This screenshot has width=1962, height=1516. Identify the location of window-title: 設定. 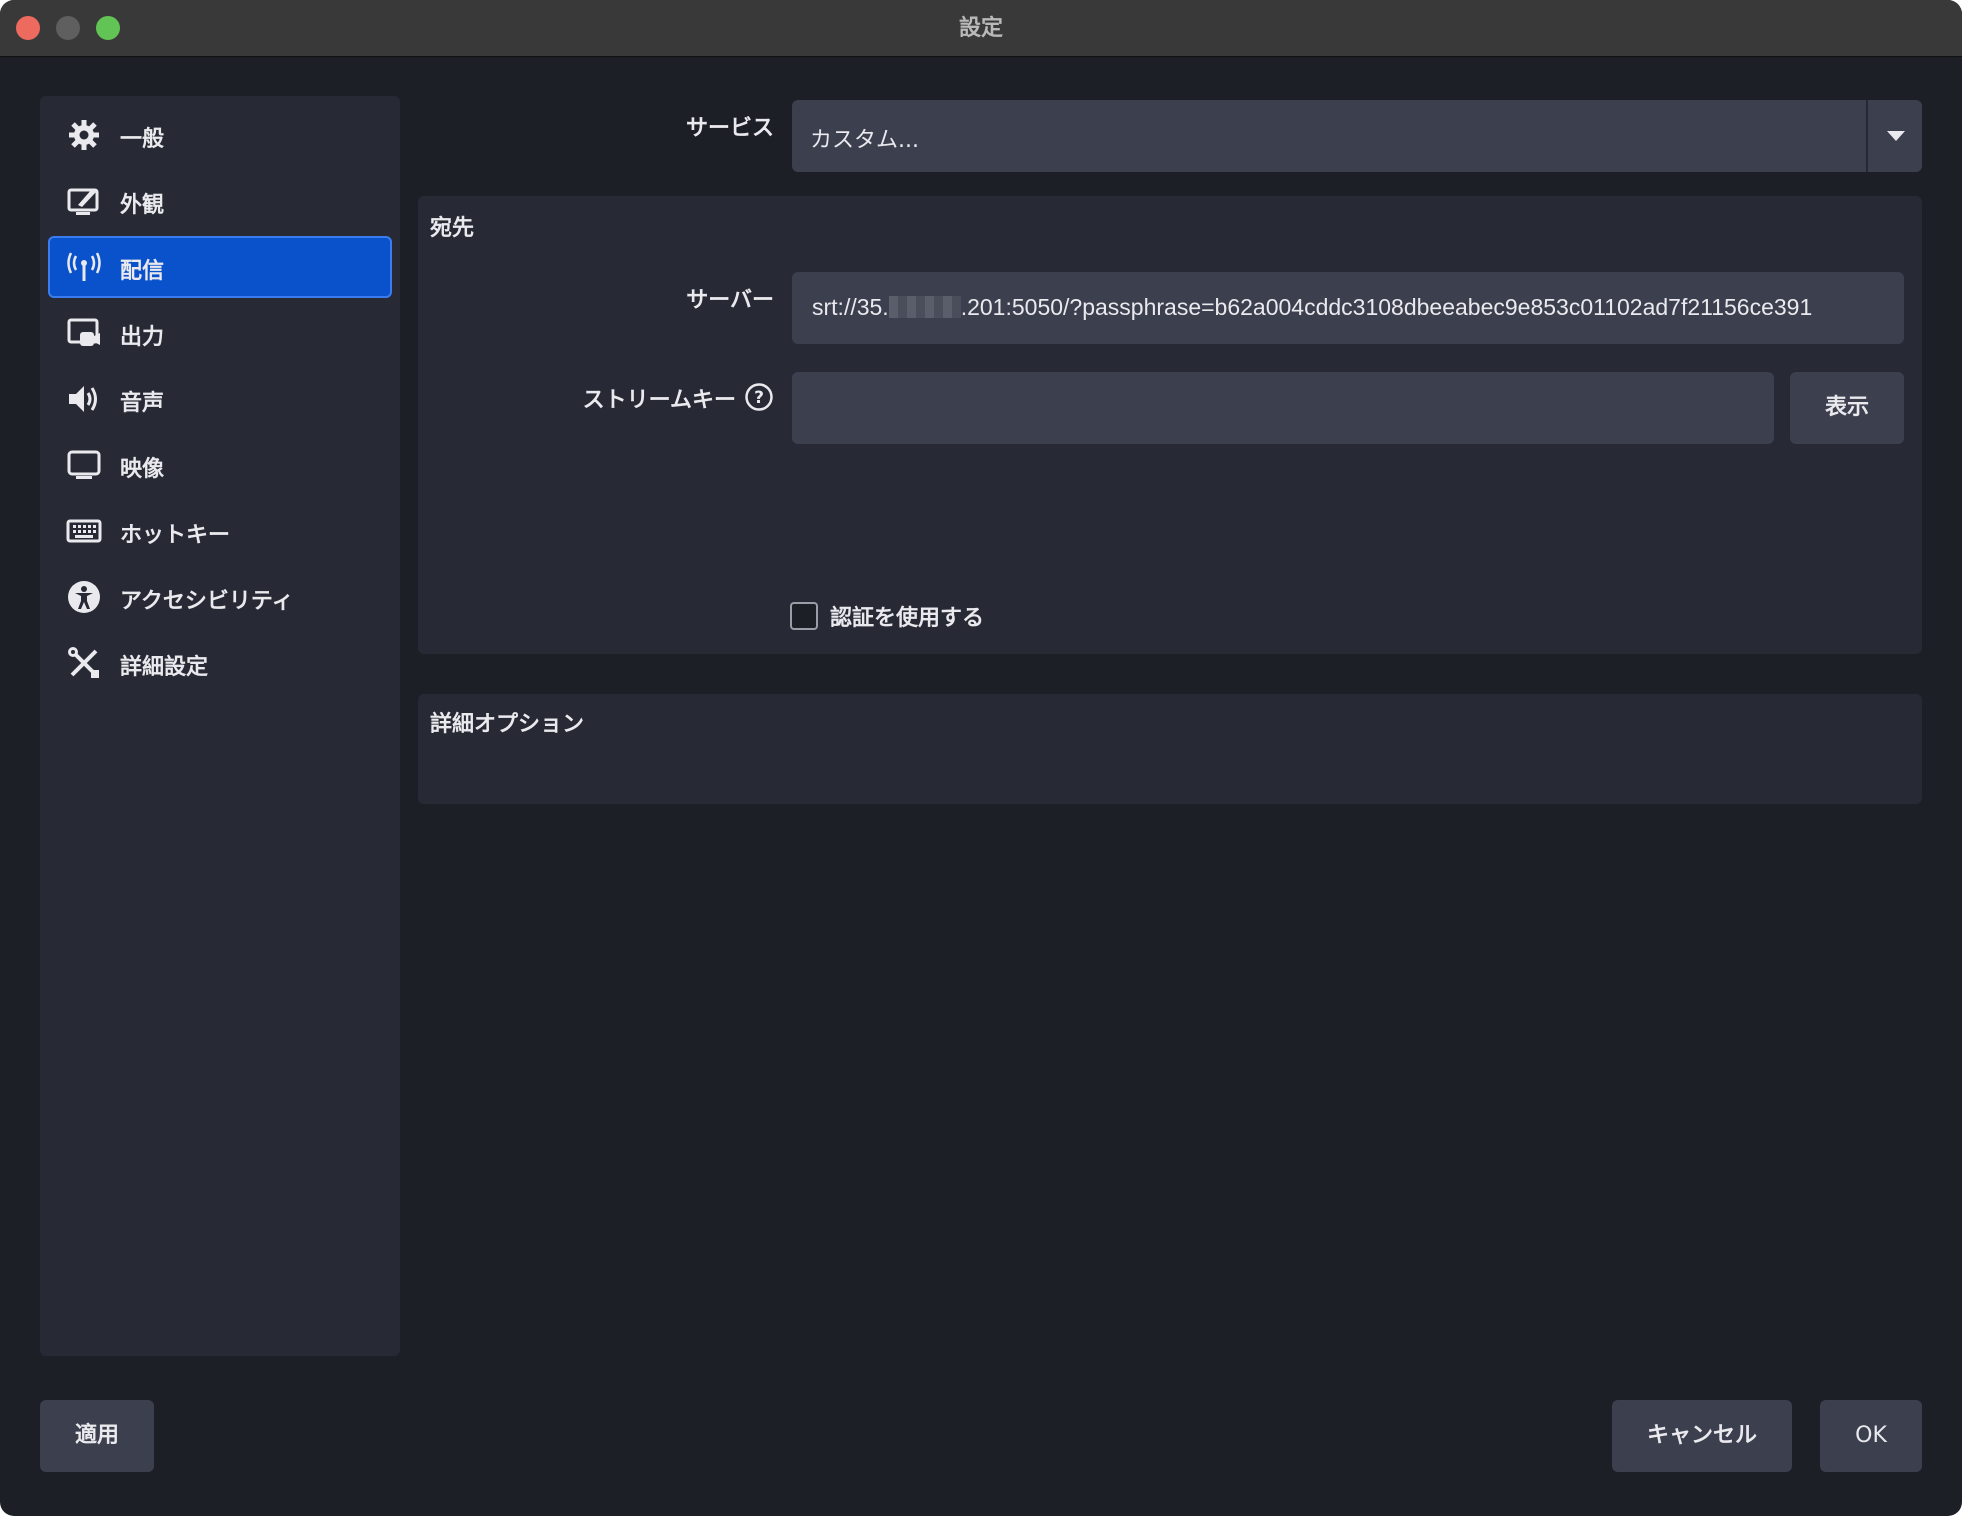
(980, 28).